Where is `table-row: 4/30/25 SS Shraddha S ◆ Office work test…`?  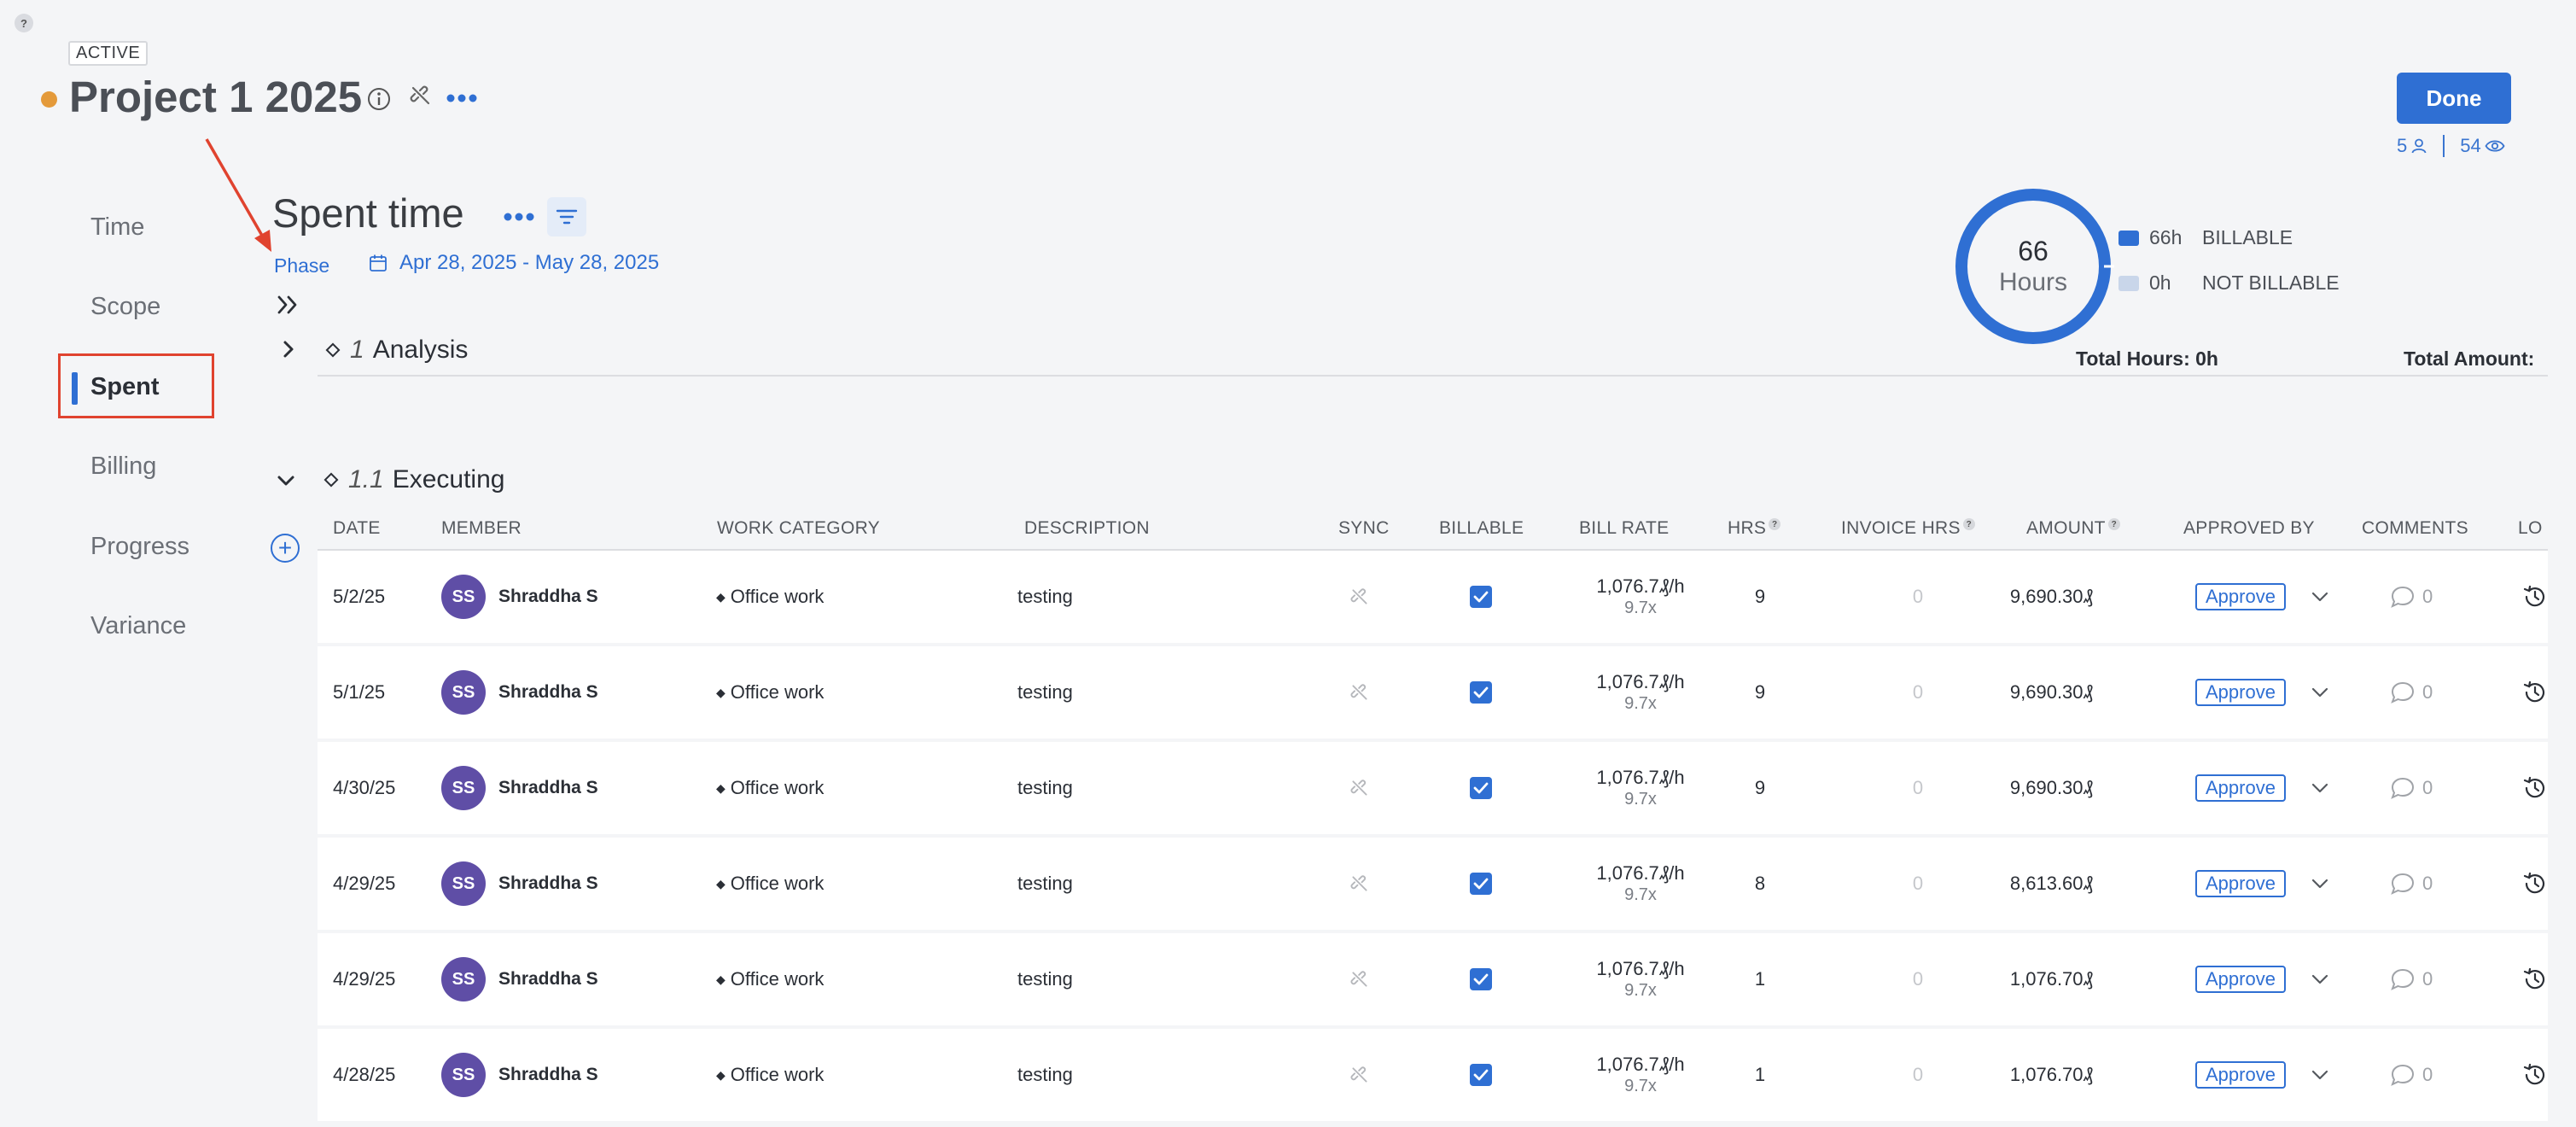
table-row: 4/30/25 SS Shraddha S ◆ Office work test… is located at coordinates (1433, 788).